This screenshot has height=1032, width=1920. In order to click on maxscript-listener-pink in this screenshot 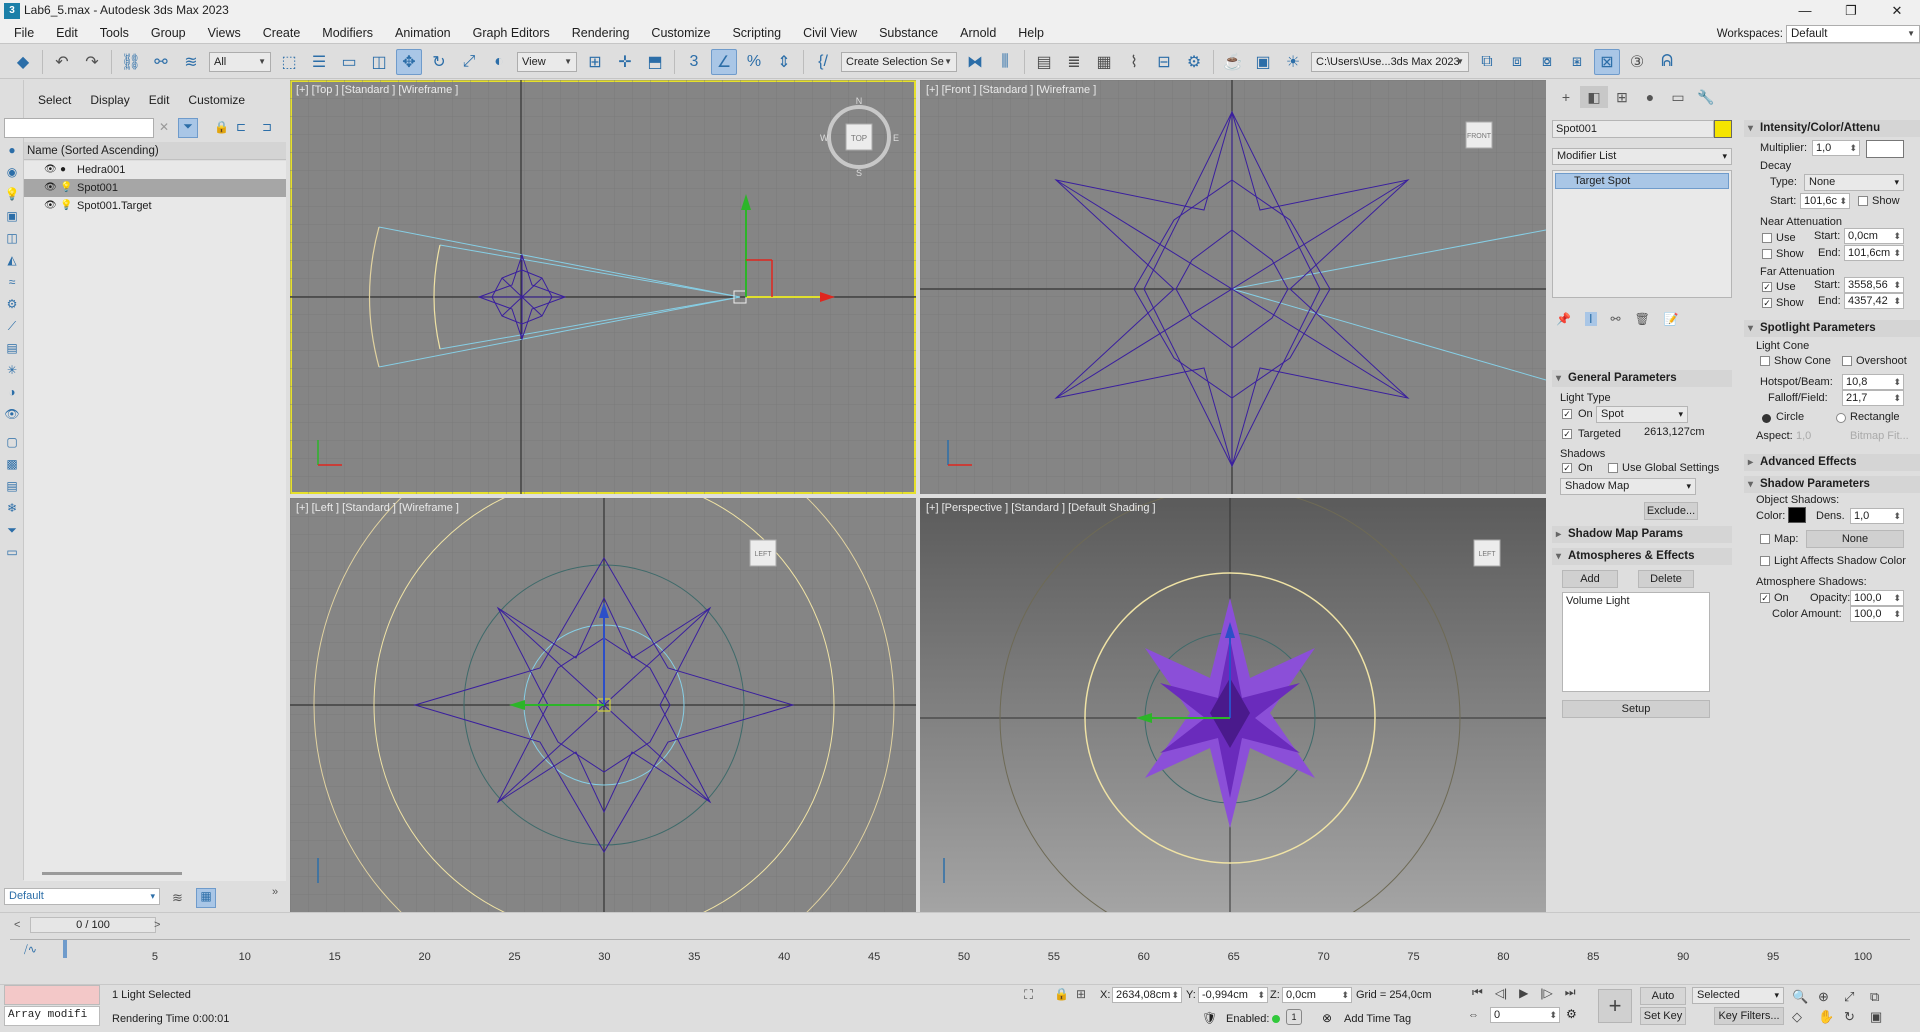, I will do `click(52, 995)`.